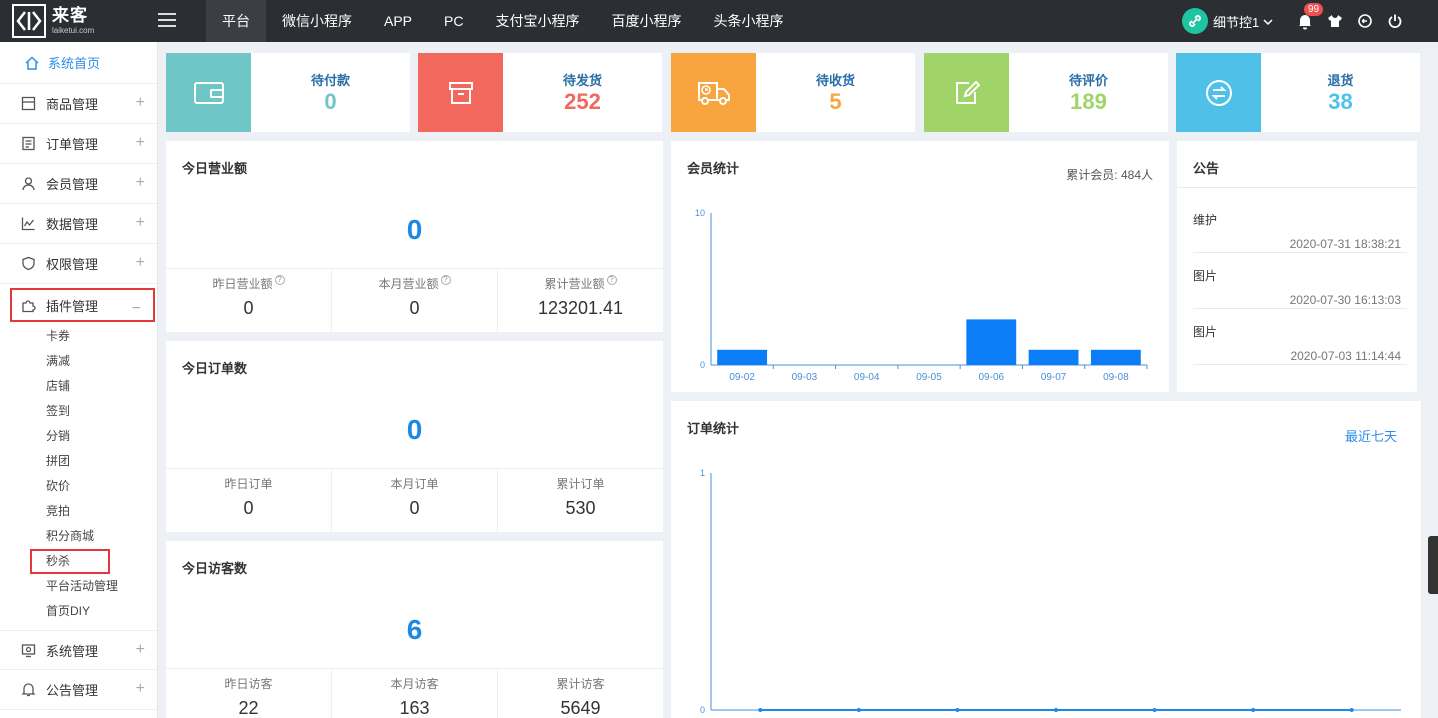 This screenshot has height=718, width=1438. What do you see at coordinates (1227, 21) in the screenshot?
I see `user-menu: 细节控1` at bounding box center [1227, 21].